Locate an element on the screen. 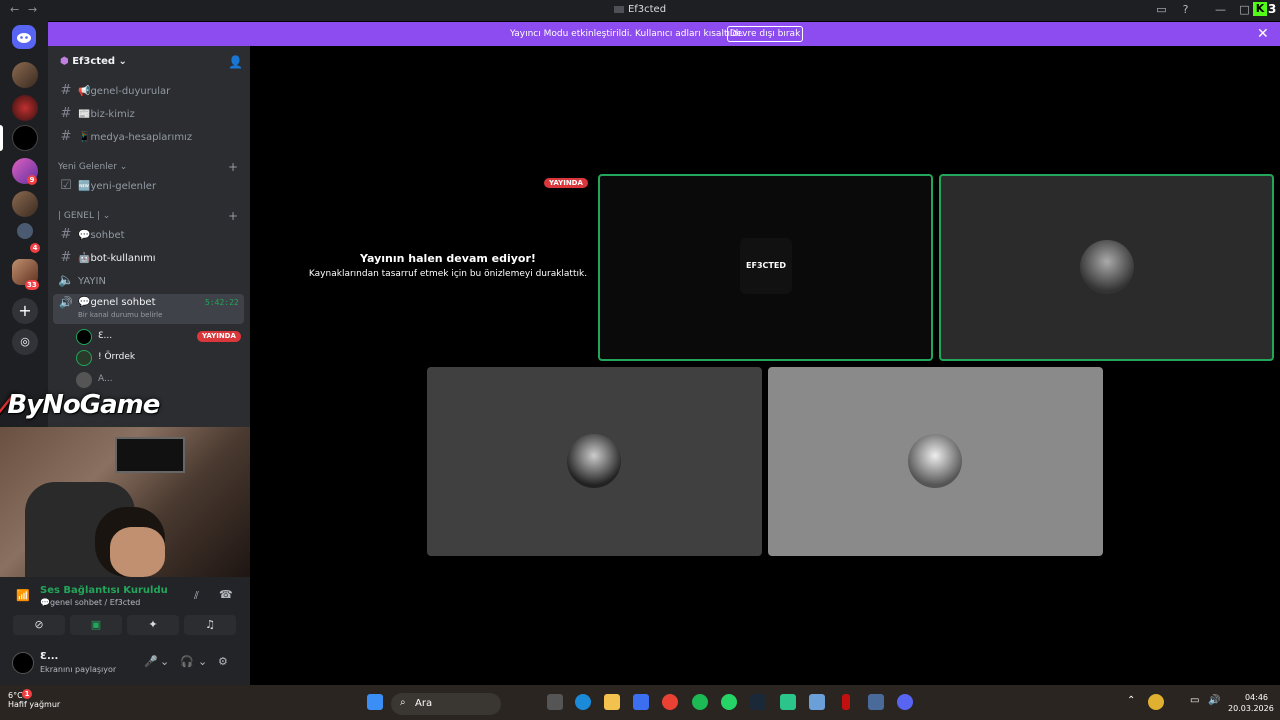 The height and width of the screenshot is (720, 1280). inbox-icon: ▭ is located at coordinates (1161, 9).